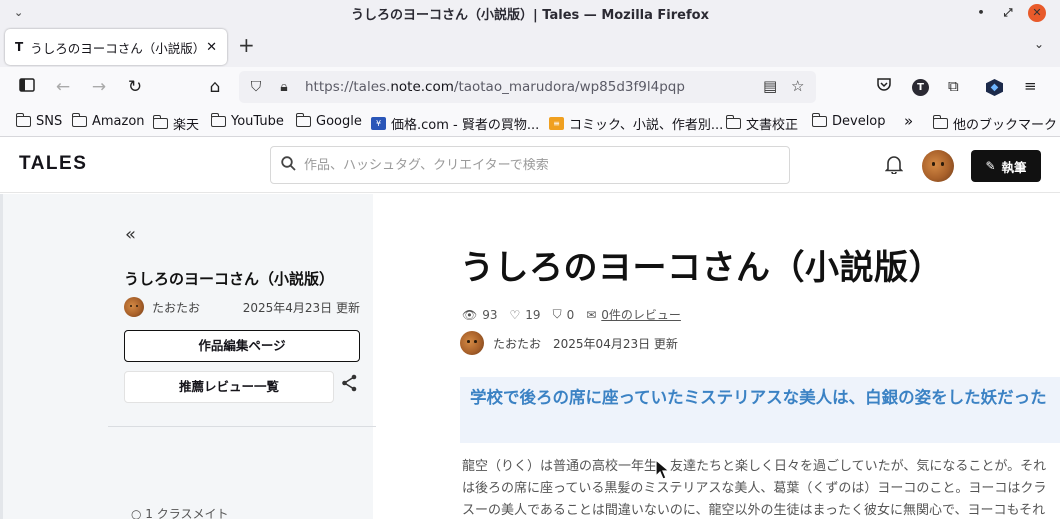 Image resolution: width=1060 pixels, height=519 pixels. Describe the element at coordinates (18, 12) in the screenshot. I see `window-menu-icon: ⌄` at that location.